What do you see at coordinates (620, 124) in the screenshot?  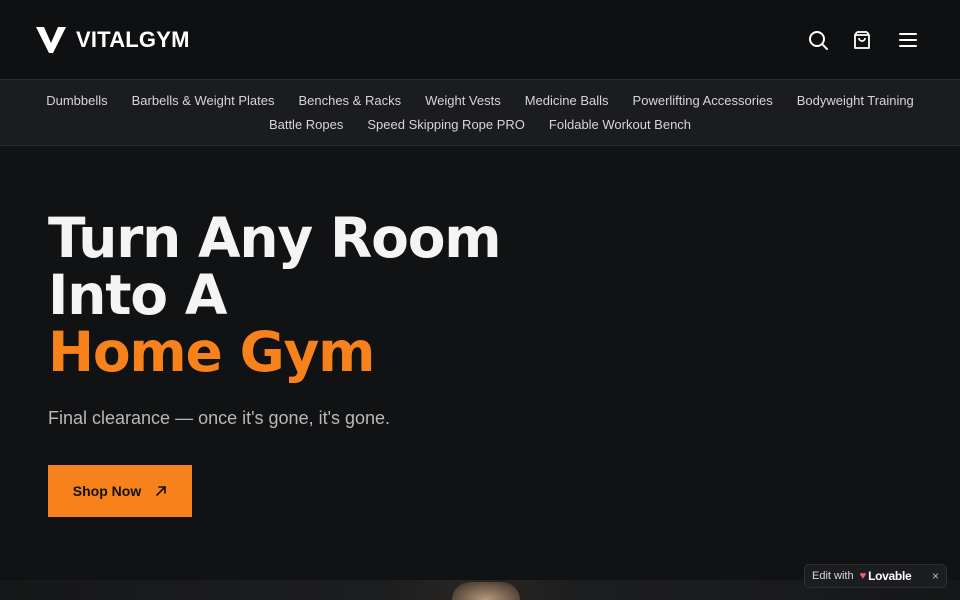 I see `nav-item-foldable-workout-bench: Foldable Workout Bench` at bounding box center [620, 124].